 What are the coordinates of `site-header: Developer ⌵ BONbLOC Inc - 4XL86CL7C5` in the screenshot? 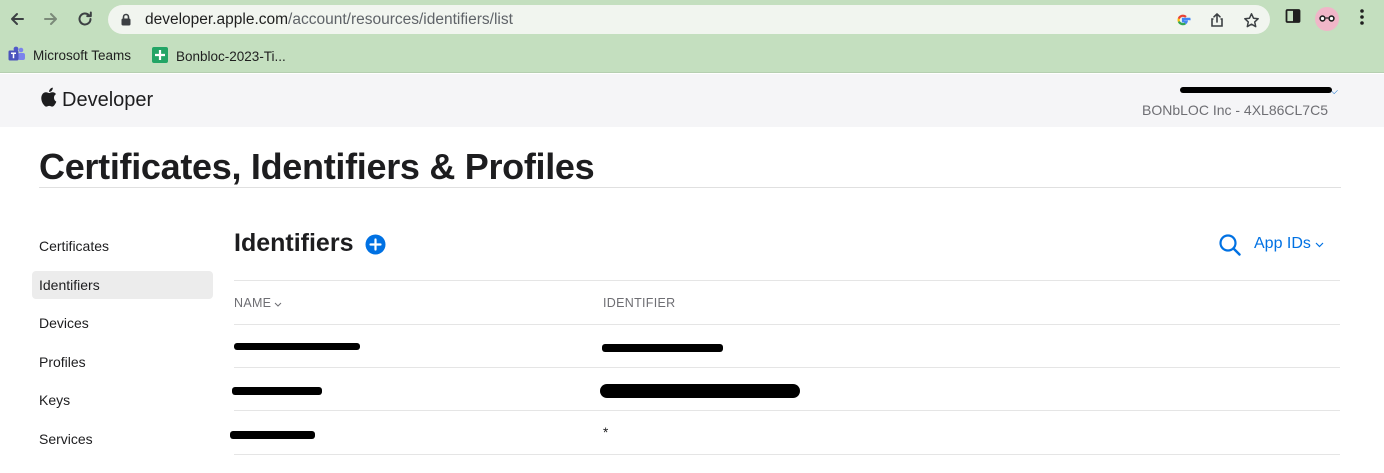 It's located at (692, 100).